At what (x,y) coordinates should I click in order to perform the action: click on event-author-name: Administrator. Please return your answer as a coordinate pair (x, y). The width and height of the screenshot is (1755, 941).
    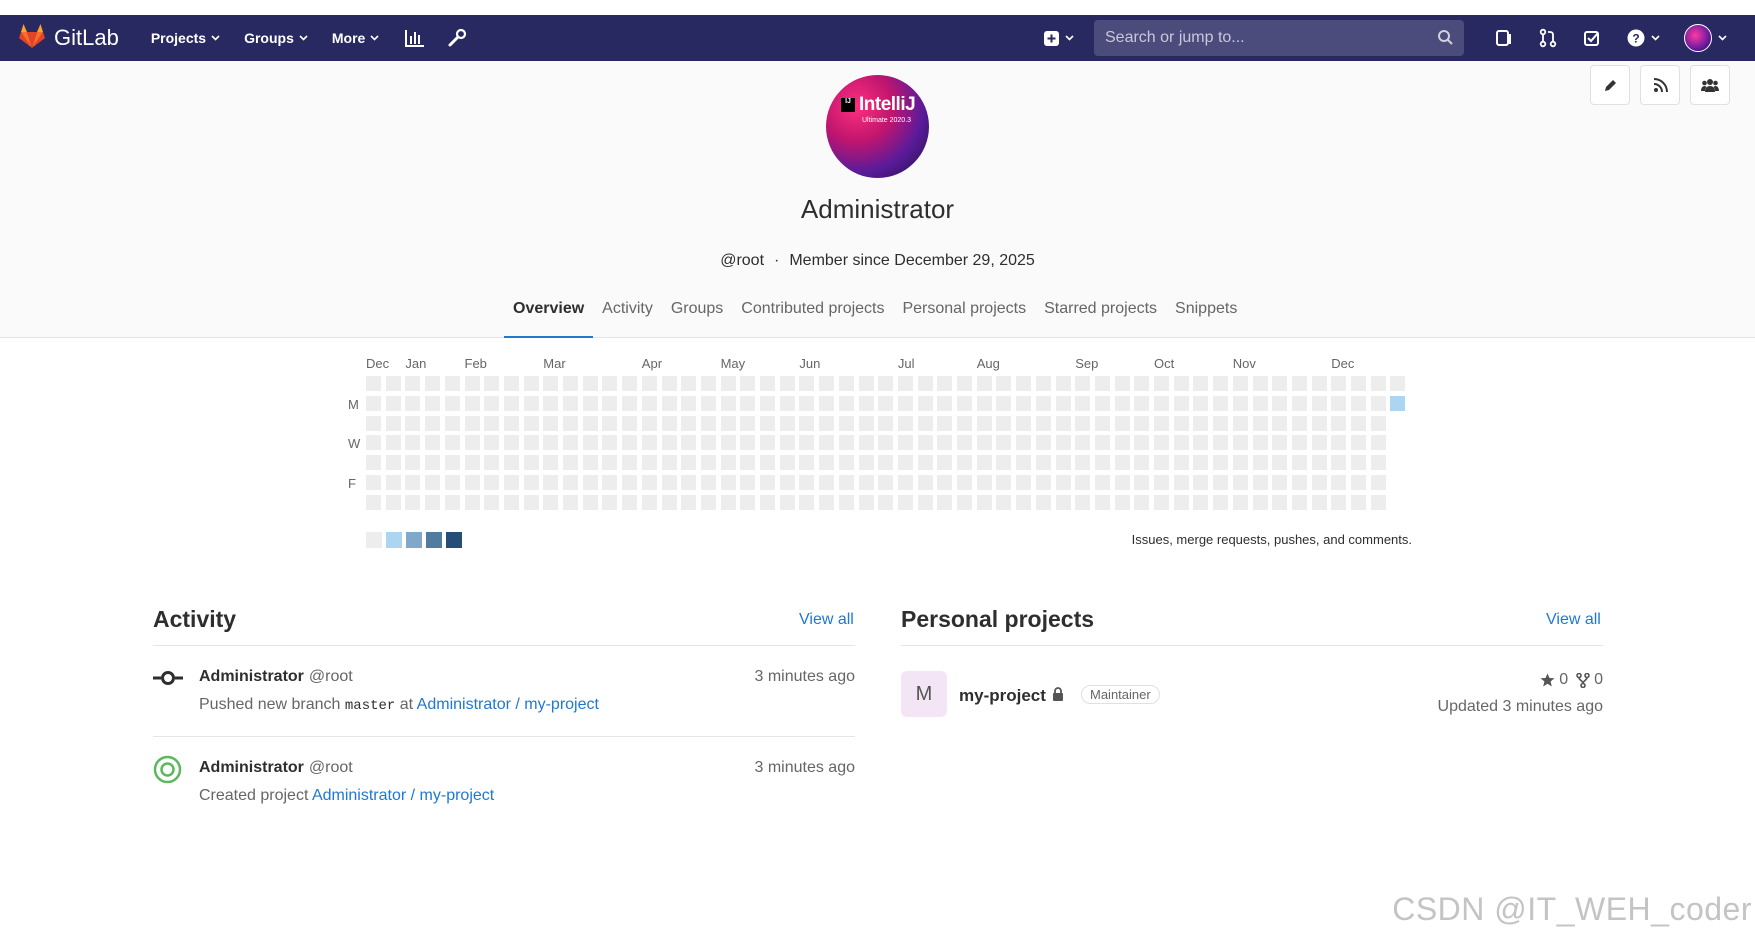
    Looking at the image, I should click on (251, 676).